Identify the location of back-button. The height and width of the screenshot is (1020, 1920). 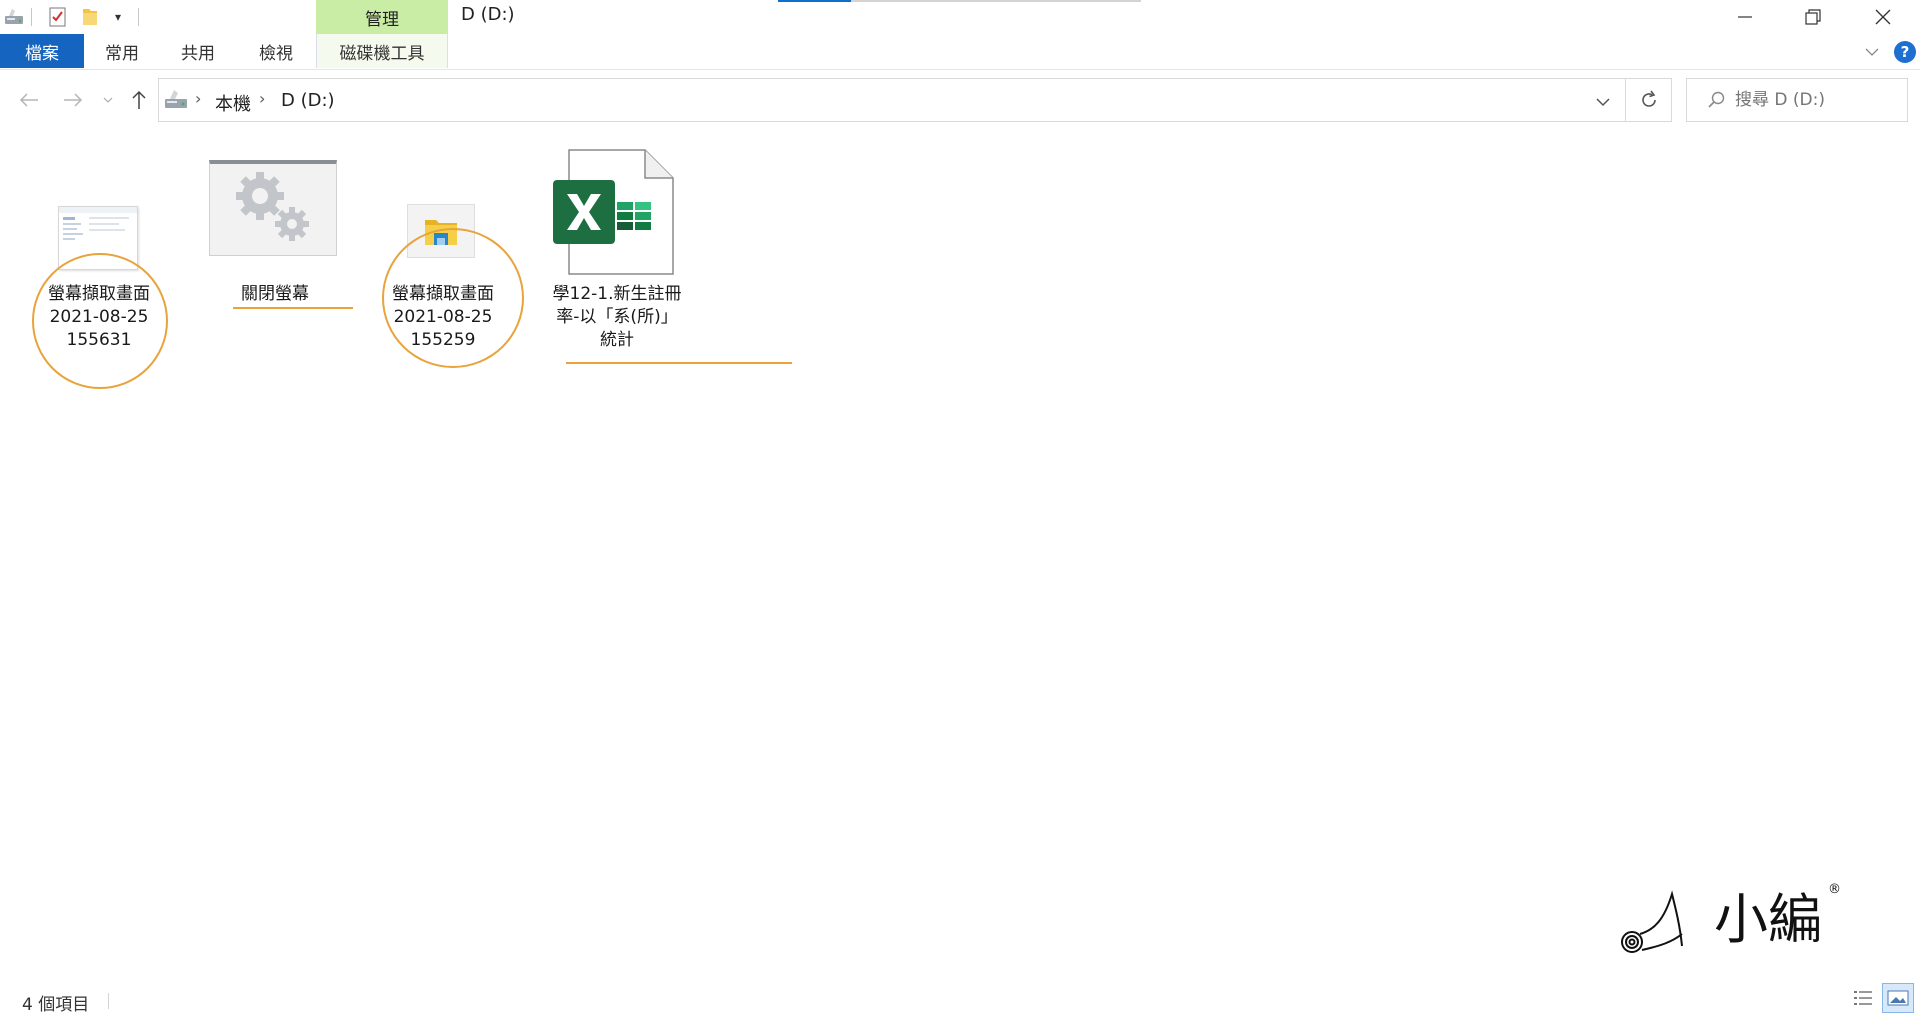
(29, 100).